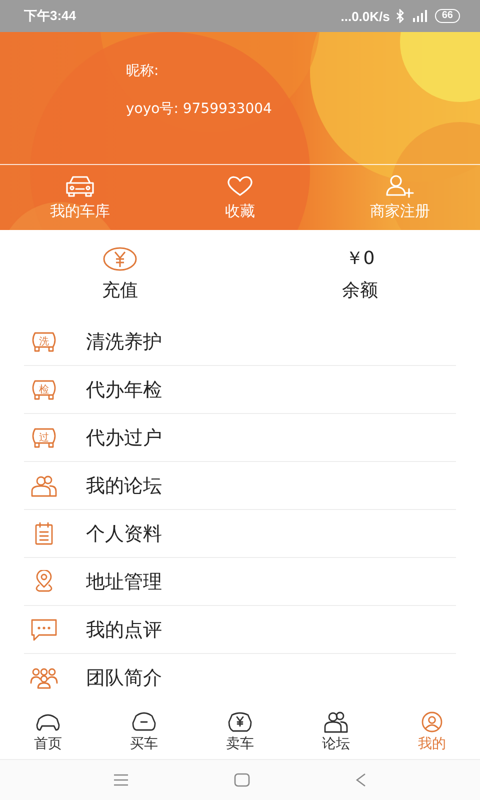 This screenshot has height=800, width=480. What do you see at coordinates (360, 259) in the screenshot?
I see `balance-amount: ￥0` at bounding box center [360, 259].